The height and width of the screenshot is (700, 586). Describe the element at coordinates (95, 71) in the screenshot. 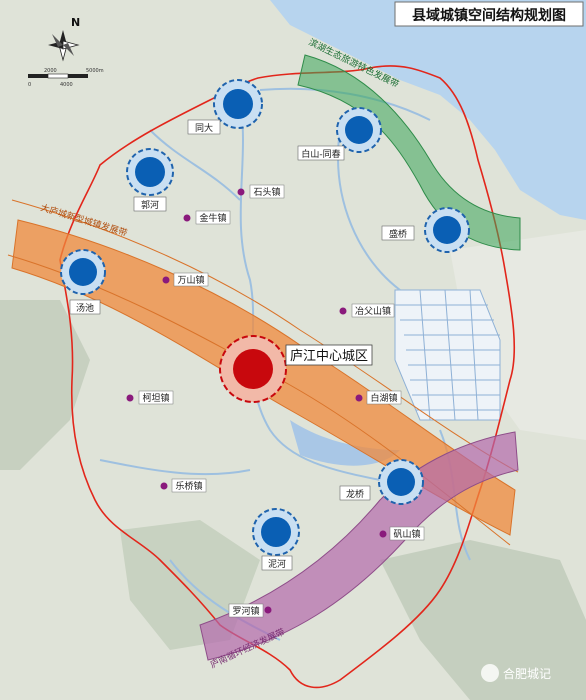

I see `svg-text: 5000m` at that location.